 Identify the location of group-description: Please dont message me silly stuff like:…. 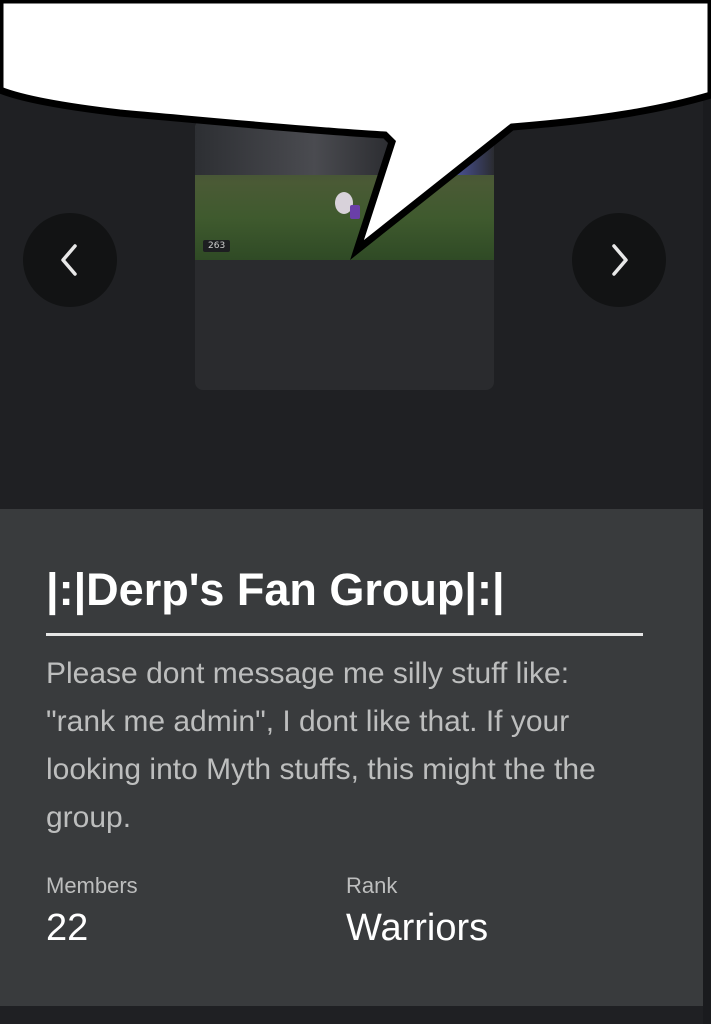
(321, 745).